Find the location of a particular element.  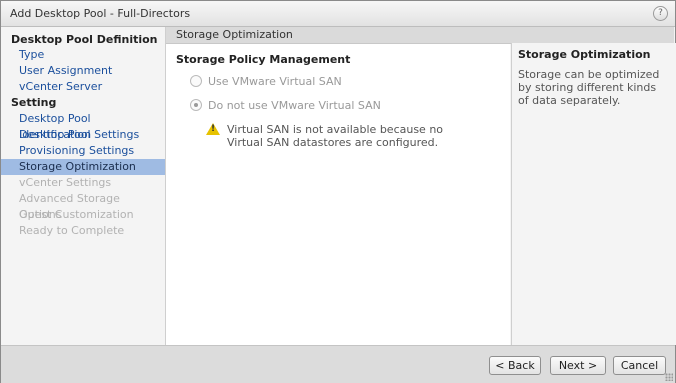

warning-mark: ! is located at coordinates (213, 129).